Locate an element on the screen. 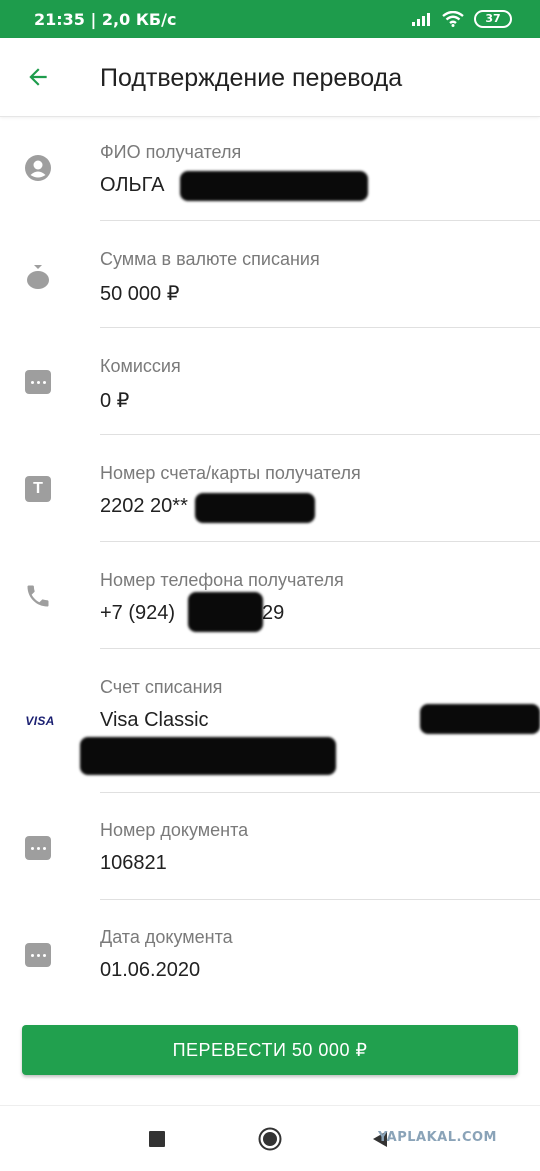  visa-icon: VISA is located at coordinates (40, 721).